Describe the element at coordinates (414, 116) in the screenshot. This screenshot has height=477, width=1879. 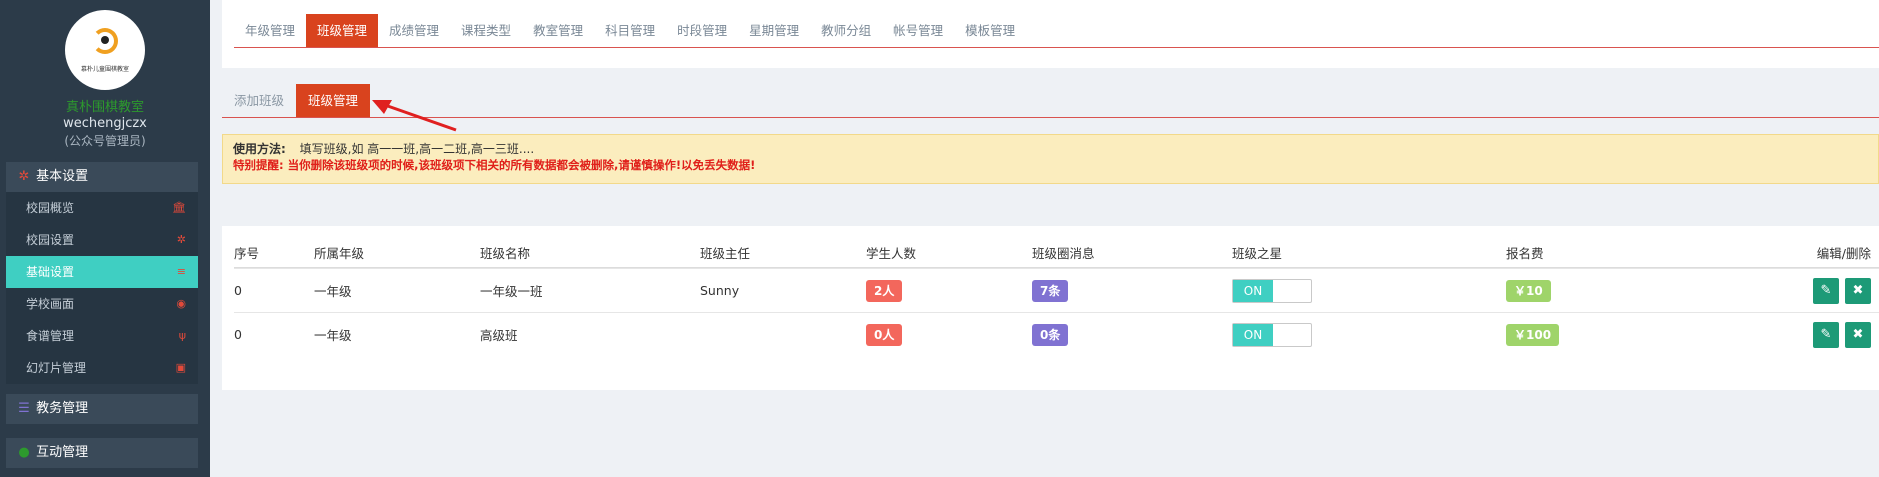
I see `annotation-arrow` at that location.